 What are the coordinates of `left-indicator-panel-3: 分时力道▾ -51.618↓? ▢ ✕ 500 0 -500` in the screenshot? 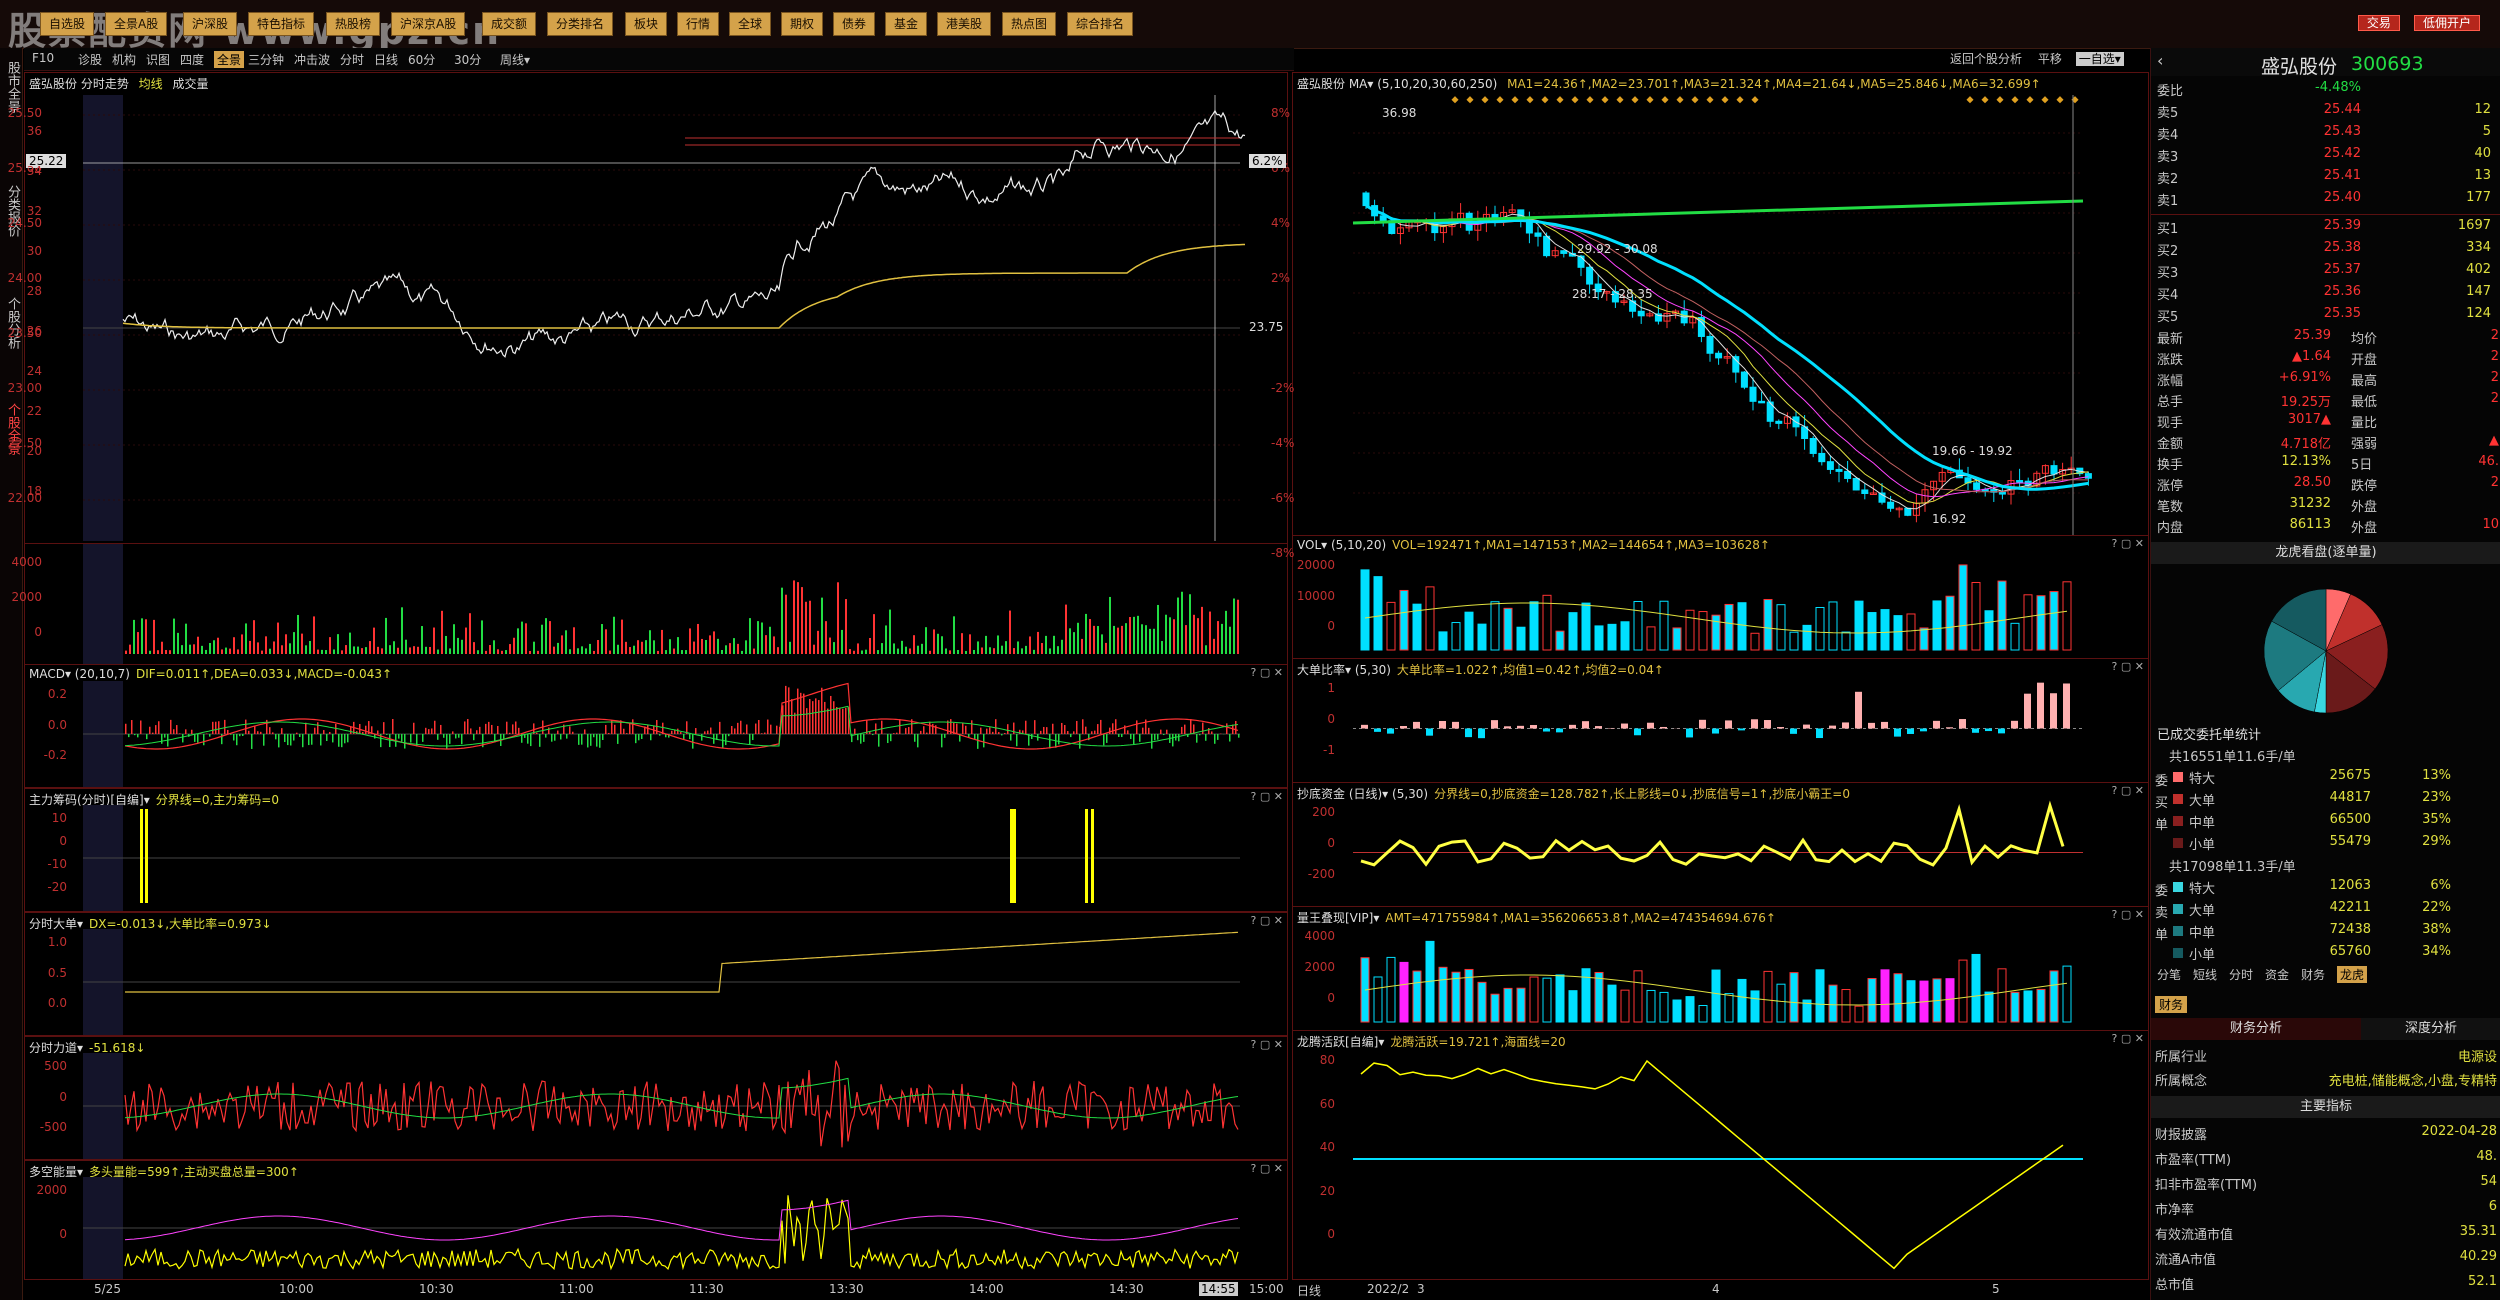 It's located at (656, 1098).